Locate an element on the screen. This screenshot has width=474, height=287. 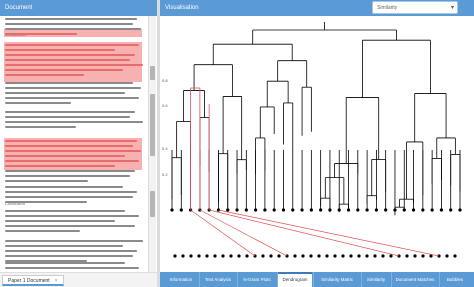
similarity-select-value: Similarity is located at coordinates (387, 8).